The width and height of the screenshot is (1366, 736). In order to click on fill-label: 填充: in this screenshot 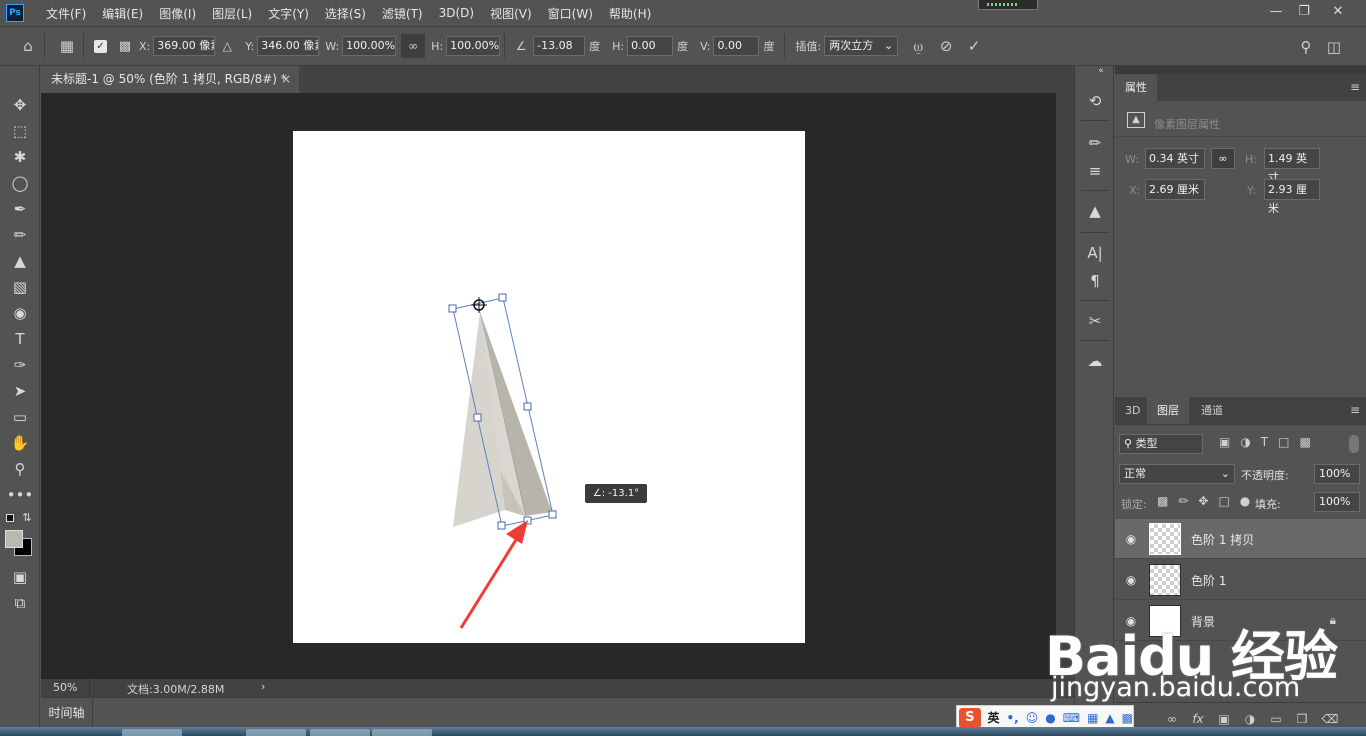, I will do `click(1268, 504)`.